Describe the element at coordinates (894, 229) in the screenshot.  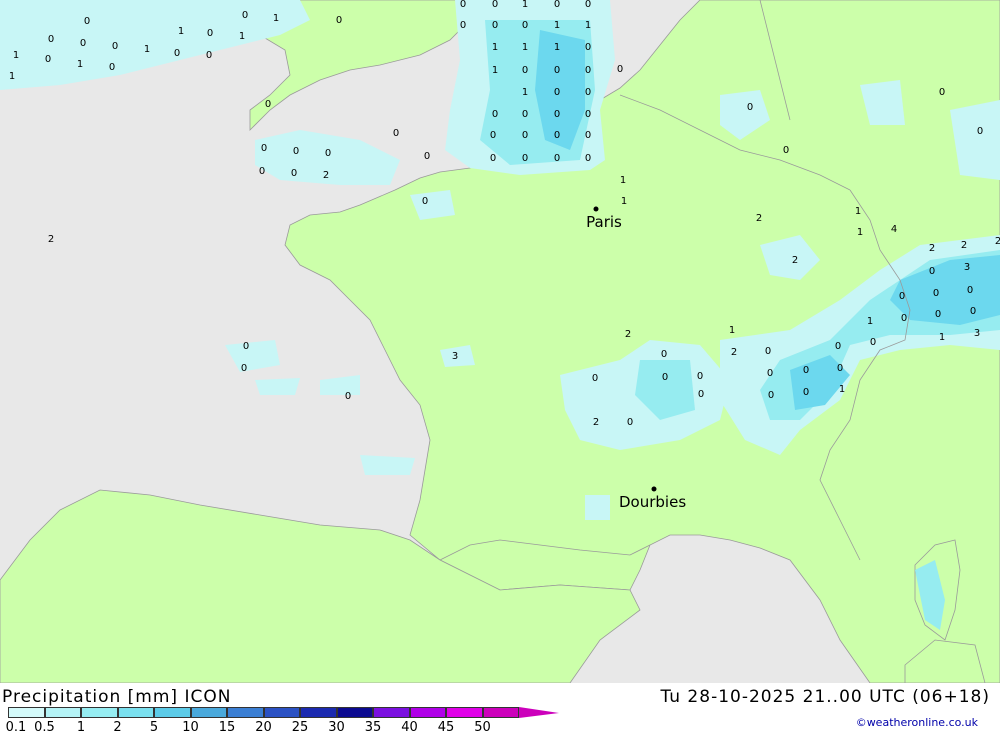
I see `precip-value-label: 4` at that location.